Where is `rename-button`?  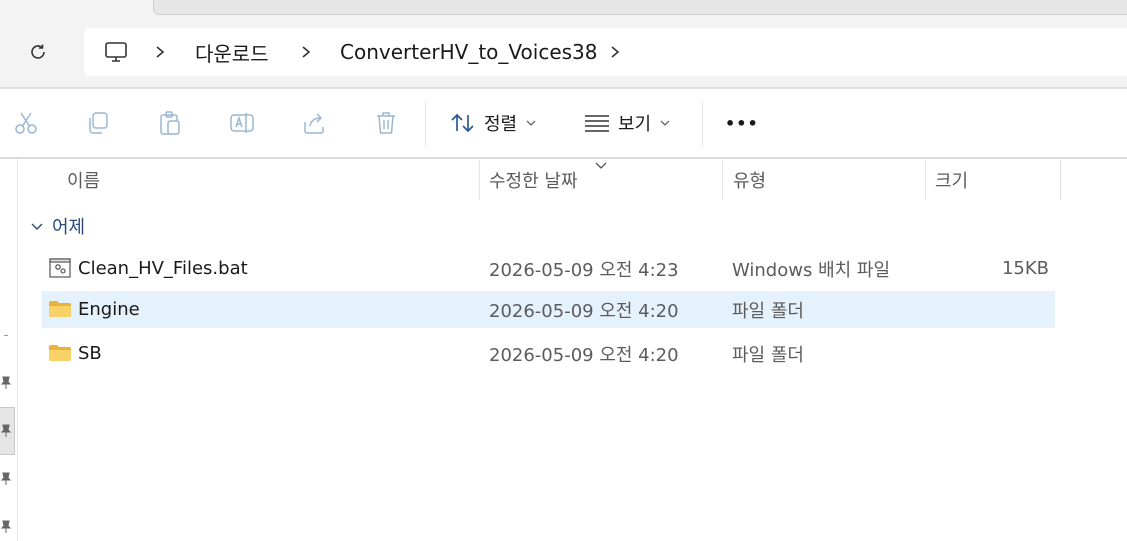
rename-button is located at coordinates (242, 123).